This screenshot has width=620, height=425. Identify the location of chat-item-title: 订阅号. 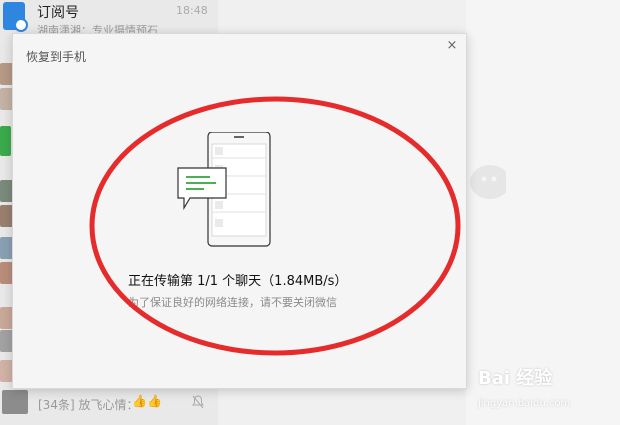
(58, 13).